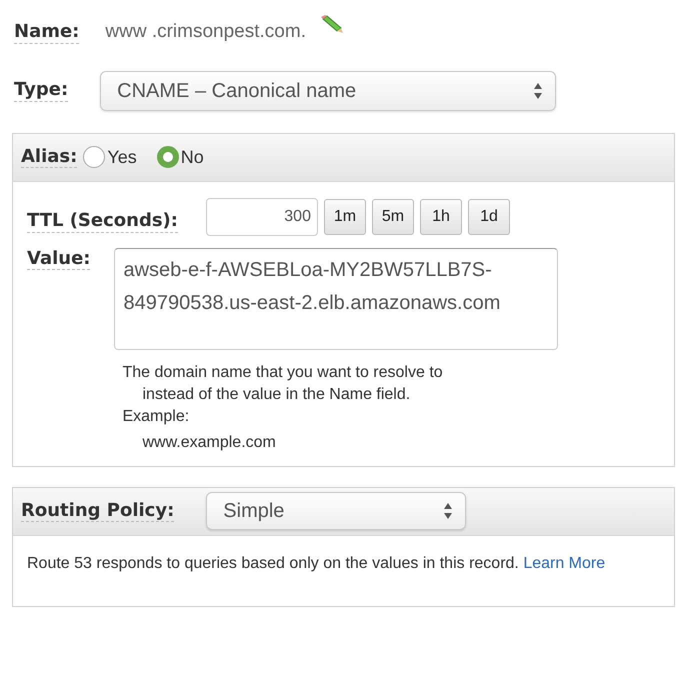 The image size is (678, 683). Describe the element at coordinates (192, 157) in the screenshot. I see `radio-label: No` at that location.